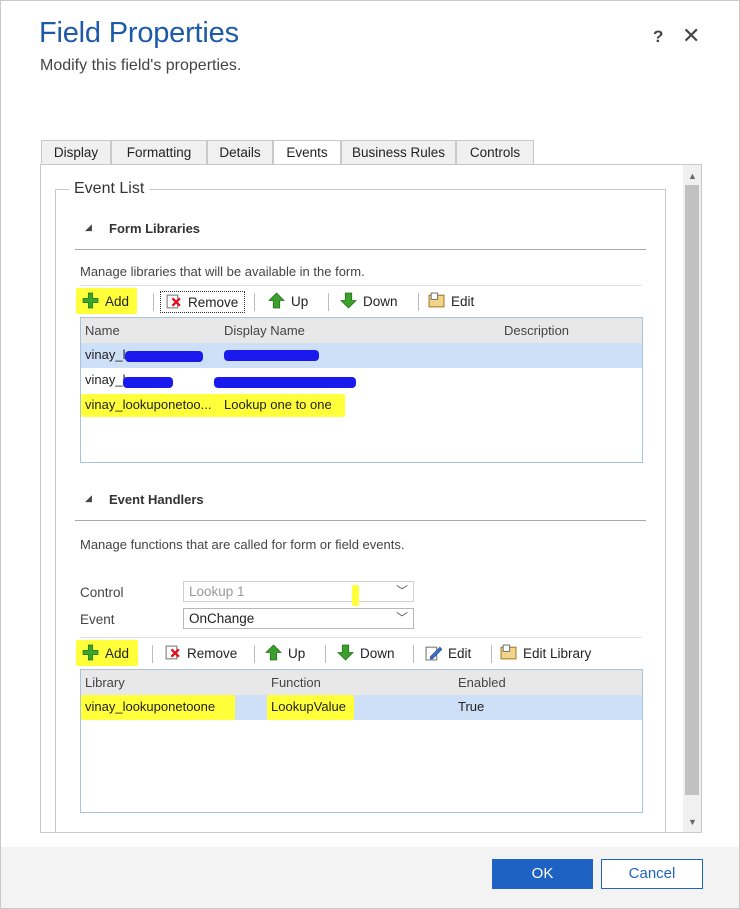  Describe the element at coordinates (203, 302) in the screenshot. I see `remove-library-button: Remove` at that location.